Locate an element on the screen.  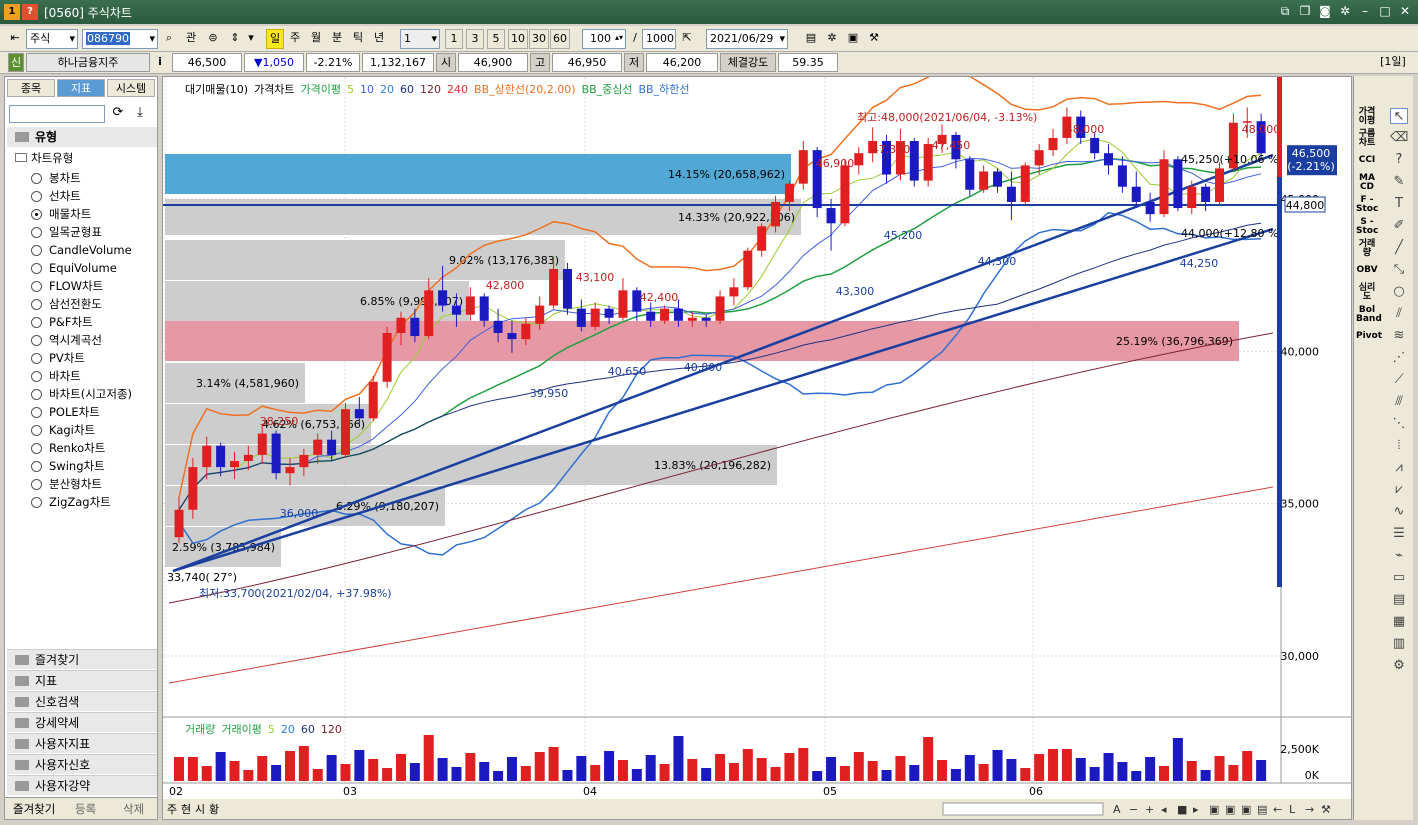
favorites-tab: 즐겨찾기 is located at coordinates (34, 809).